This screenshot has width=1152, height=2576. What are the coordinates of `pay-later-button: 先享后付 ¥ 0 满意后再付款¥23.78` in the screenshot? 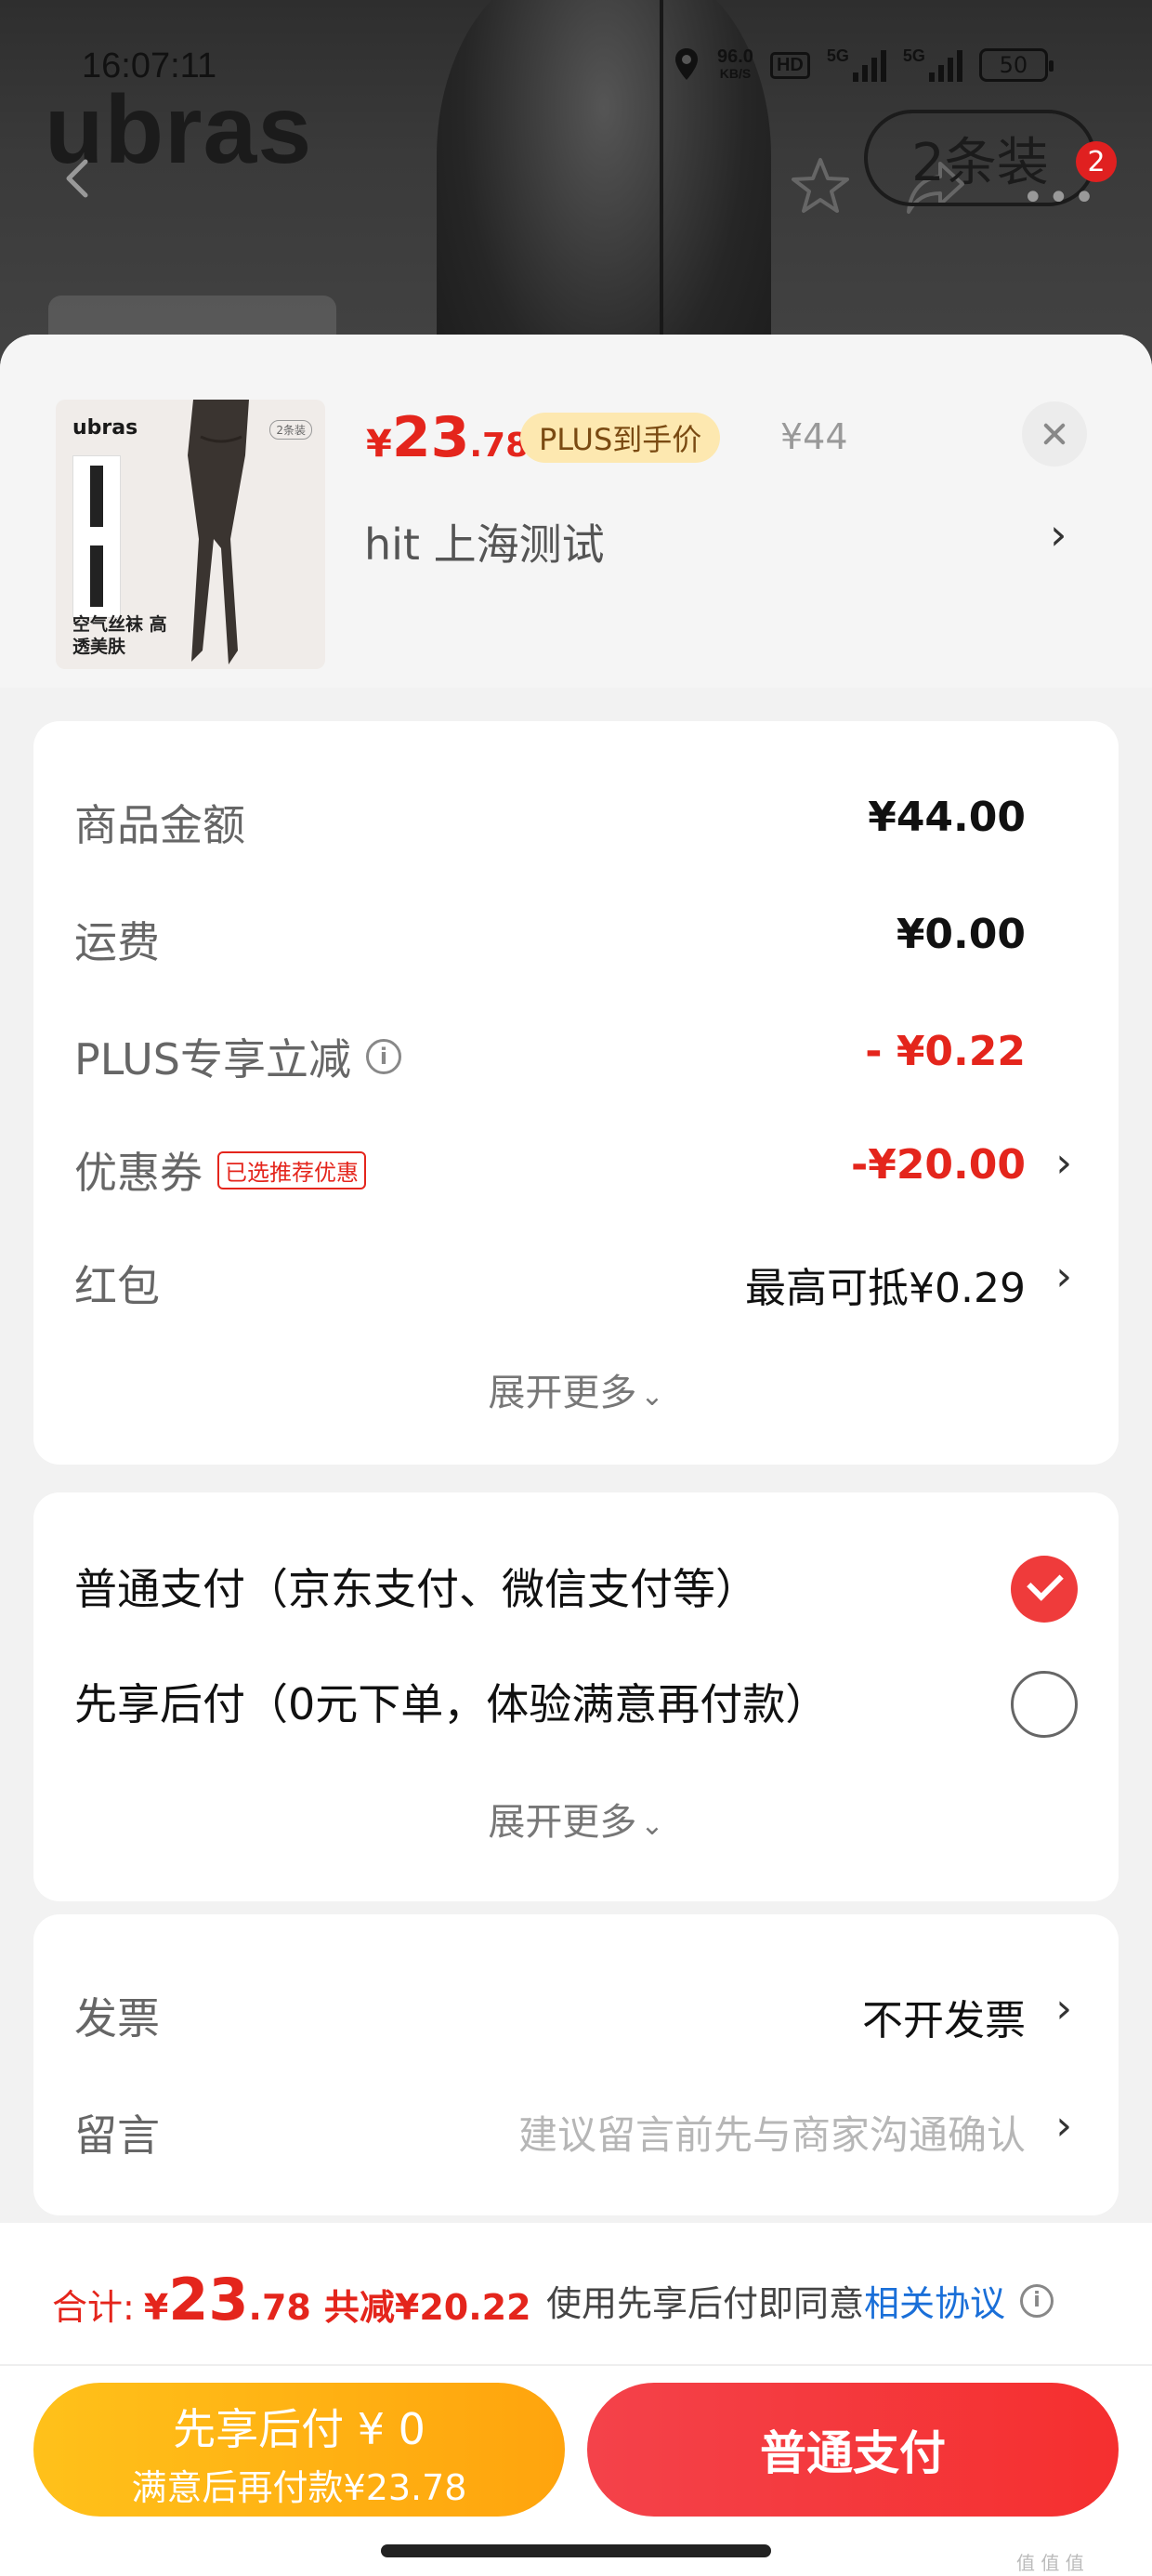 It's located at (299, 2450).